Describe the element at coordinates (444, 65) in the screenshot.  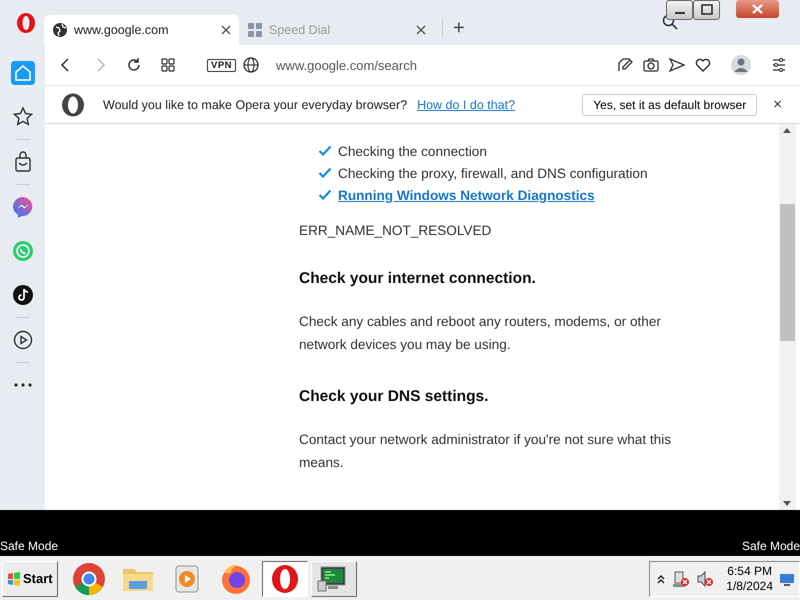
I see `address-field: www.google.com/search` at that location.